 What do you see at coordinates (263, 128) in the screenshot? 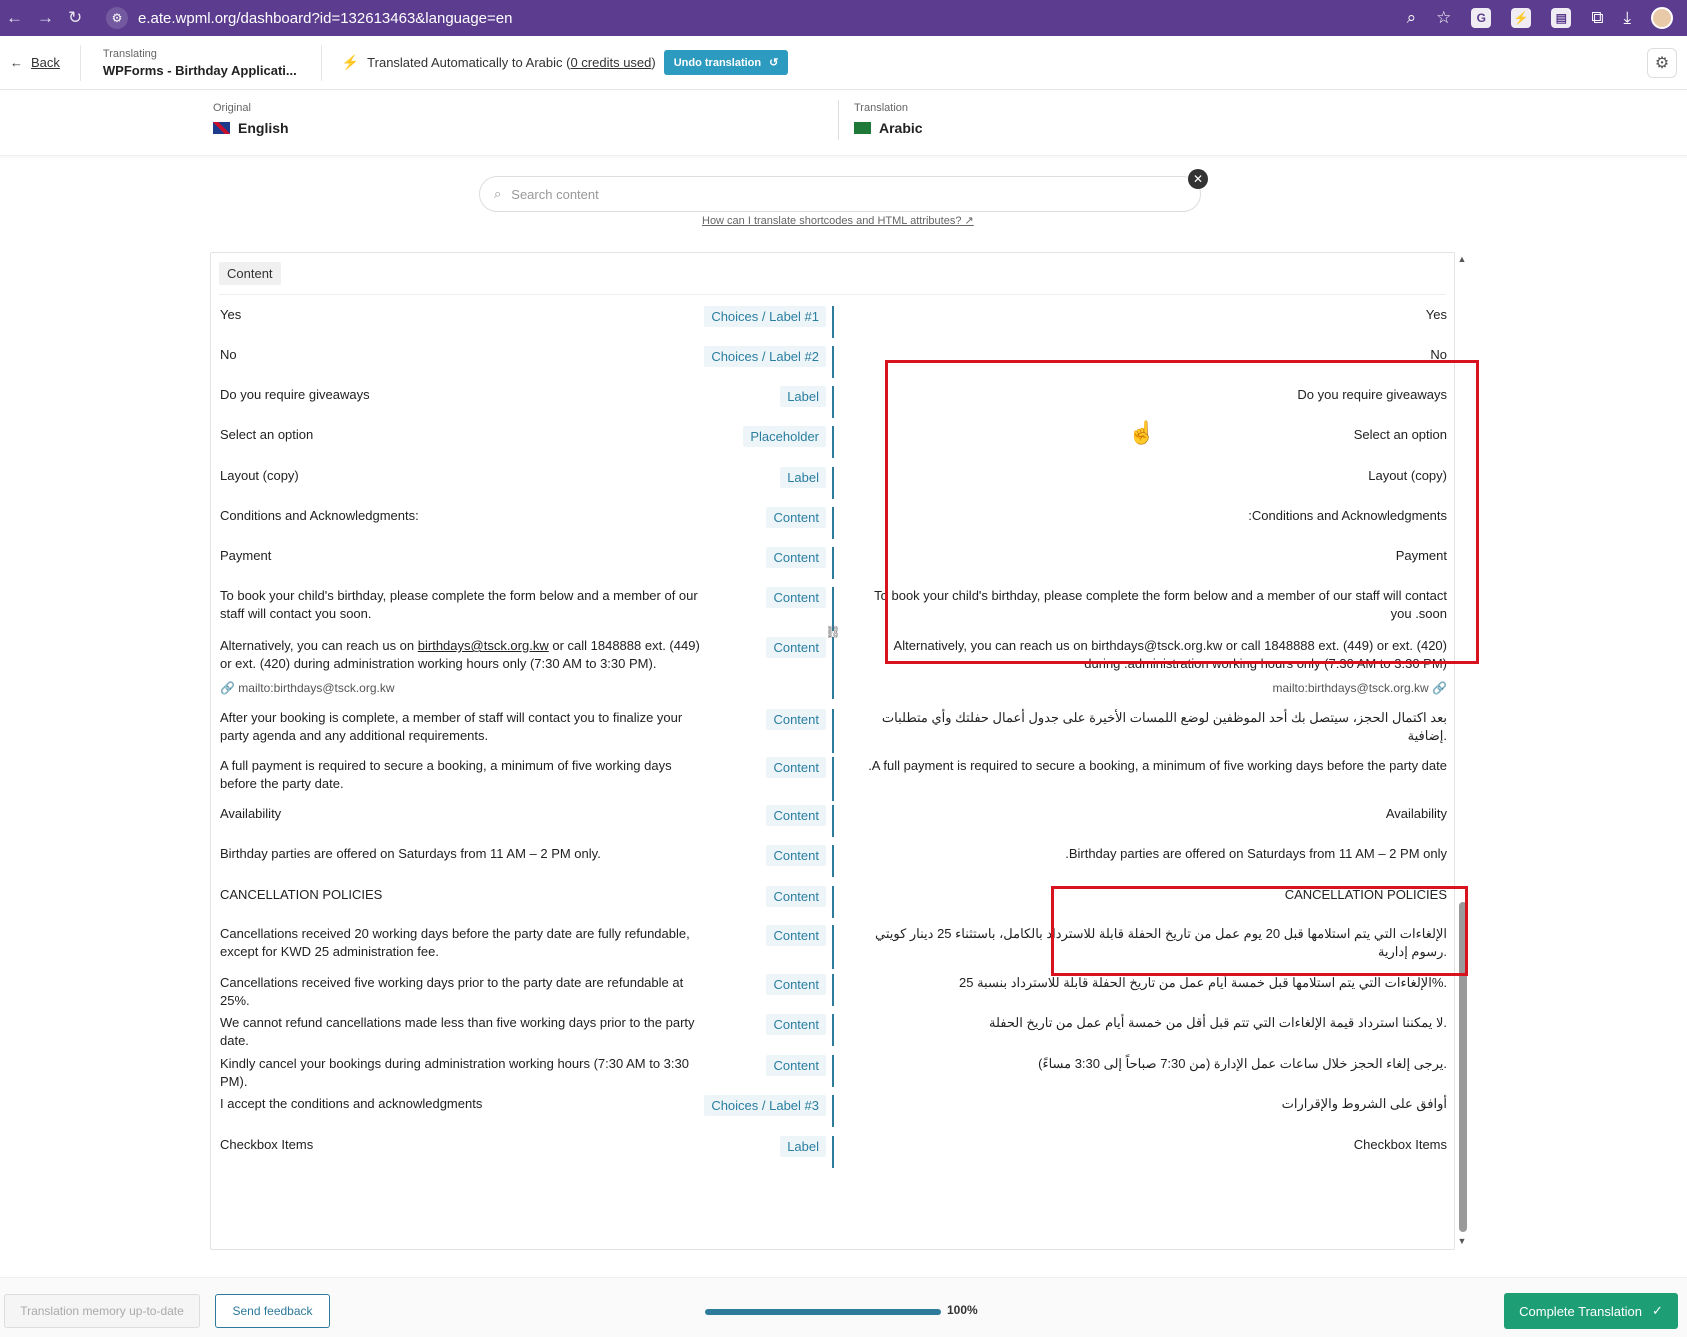
I see `original-language-name: English` at bounding box center [263, 128].